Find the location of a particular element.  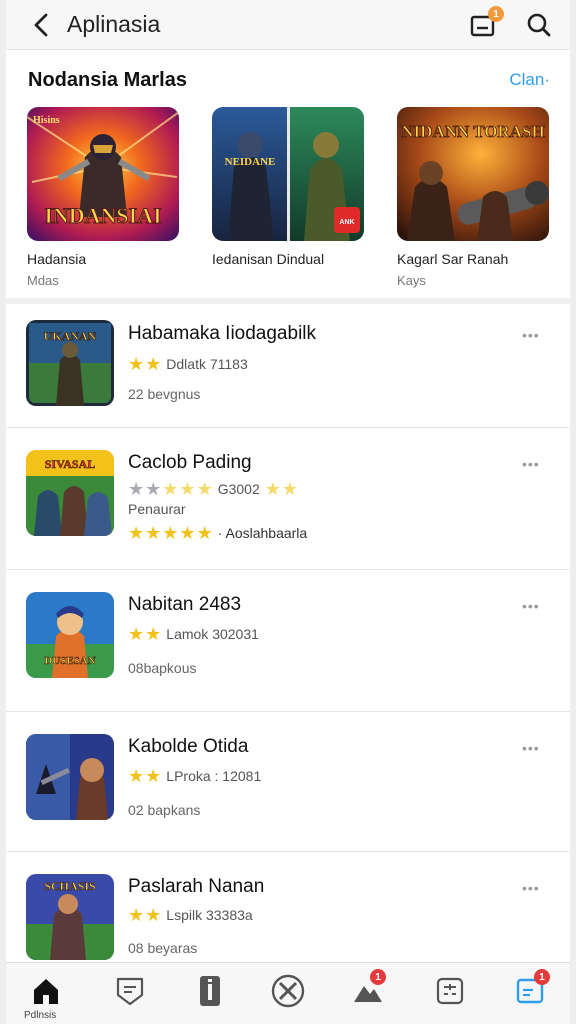

rating-stars: ★ ★ ★ ★ ★ is located at coordinates (171, 533).